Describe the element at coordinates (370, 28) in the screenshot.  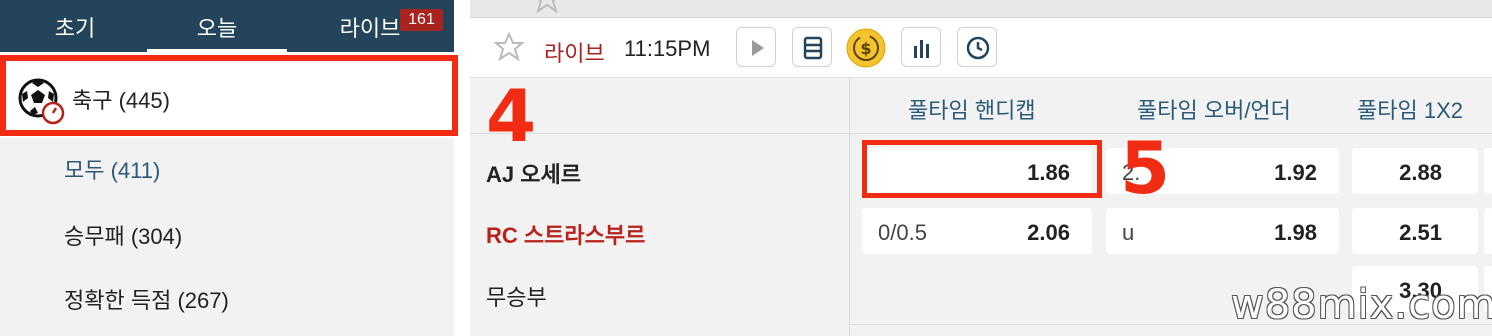
I see `tab-live-label: 라이브` at that location.